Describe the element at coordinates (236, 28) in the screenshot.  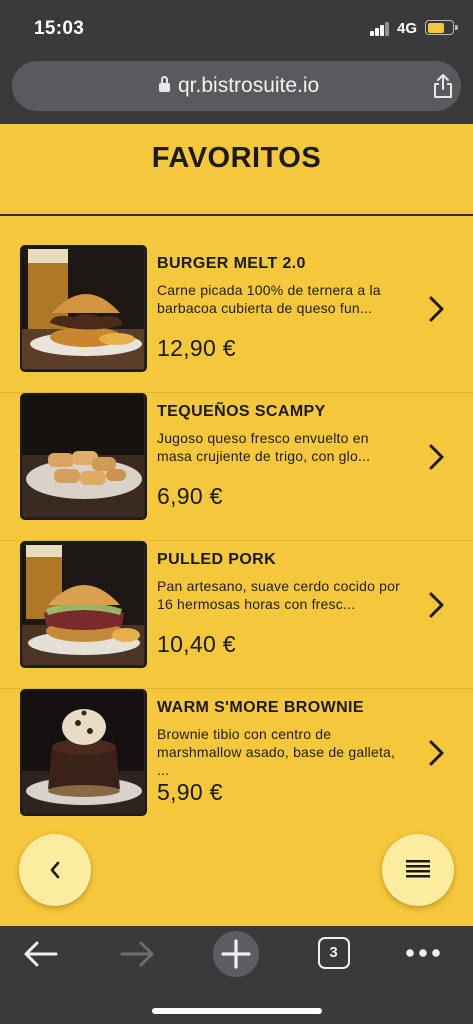
I see `status-bar: 15:03 4G` at that location.